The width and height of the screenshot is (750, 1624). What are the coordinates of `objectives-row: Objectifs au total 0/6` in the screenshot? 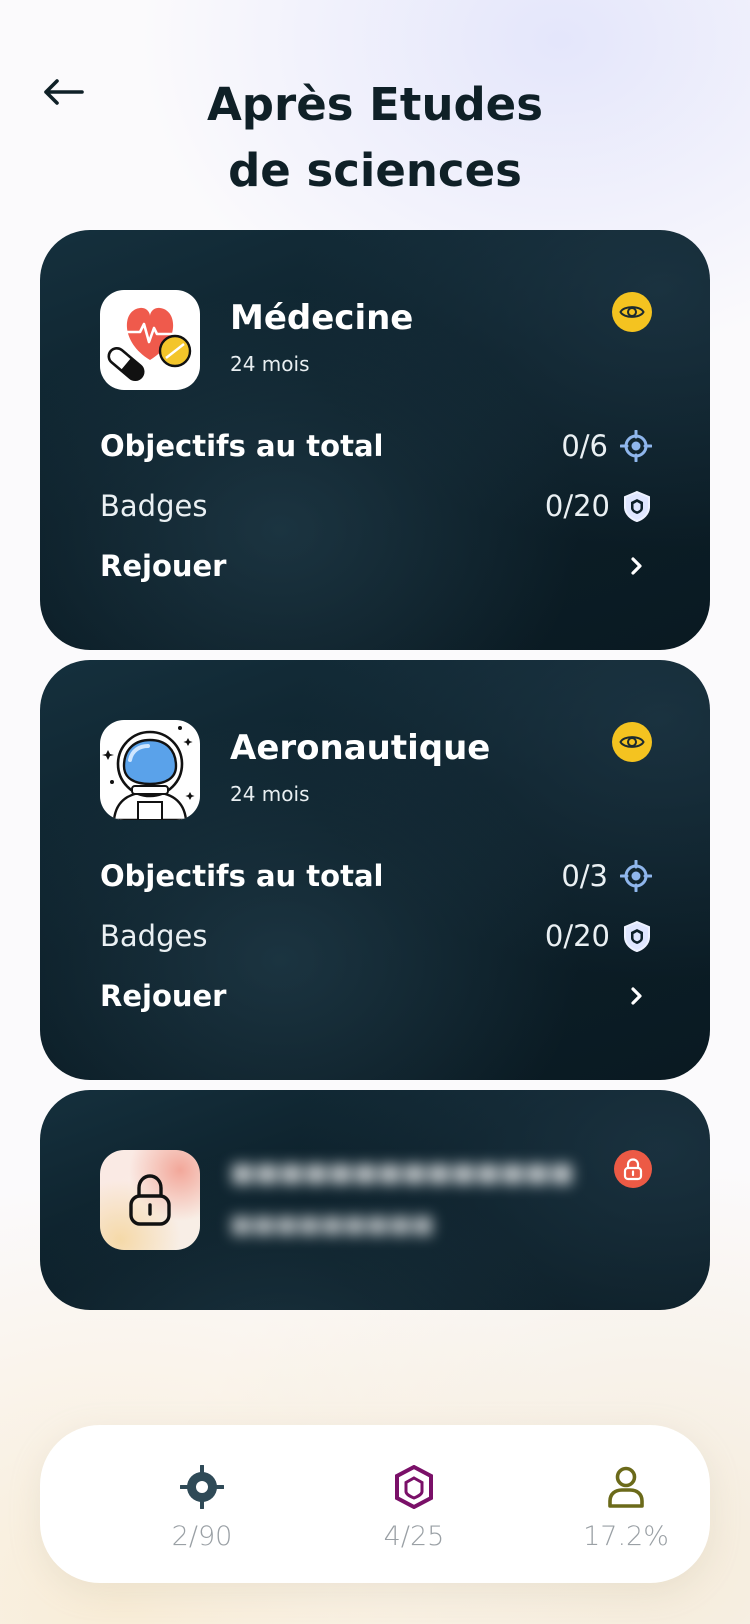 It's located at (376, 446).